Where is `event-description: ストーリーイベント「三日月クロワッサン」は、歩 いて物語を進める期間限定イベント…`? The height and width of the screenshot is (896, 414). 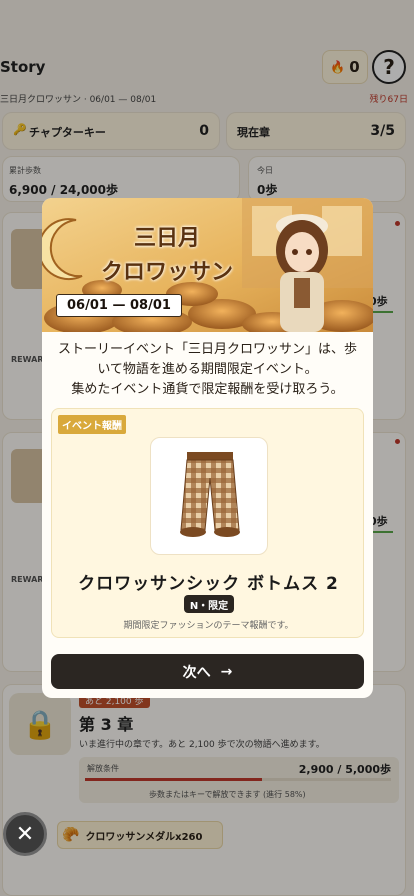 event-description: ストーリーイベント「三日月クロワッサン」は、歩 いて物語を進める期間限定イベント… is located at coordinates (207, 370).